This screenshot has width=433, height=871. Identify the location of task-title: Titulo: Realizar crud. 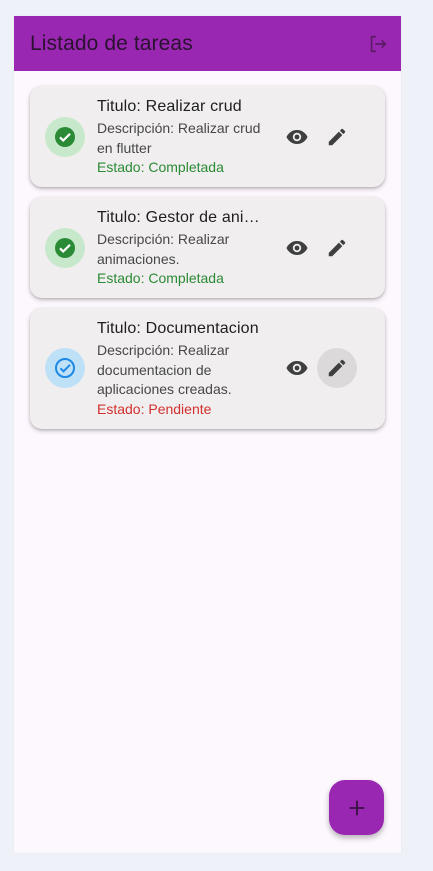
(169, 106).